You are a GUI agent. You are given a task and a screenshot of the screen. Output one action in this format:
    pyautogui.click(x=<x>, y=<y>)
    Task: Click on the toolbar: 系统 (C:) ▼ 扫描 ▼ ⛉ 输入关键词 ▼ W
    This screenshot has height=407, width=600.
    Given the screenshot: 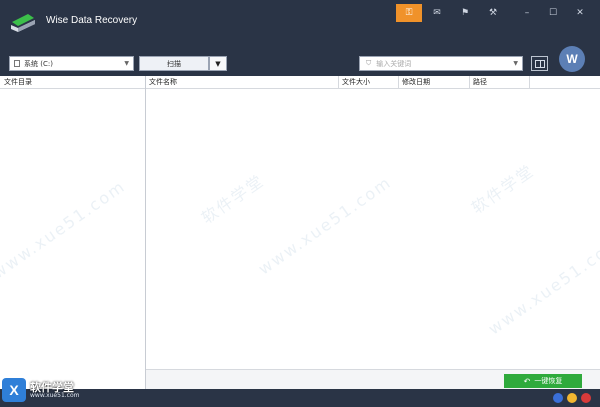 What is the action you would take?
    pyautogui.click(x=300, y=60)
    